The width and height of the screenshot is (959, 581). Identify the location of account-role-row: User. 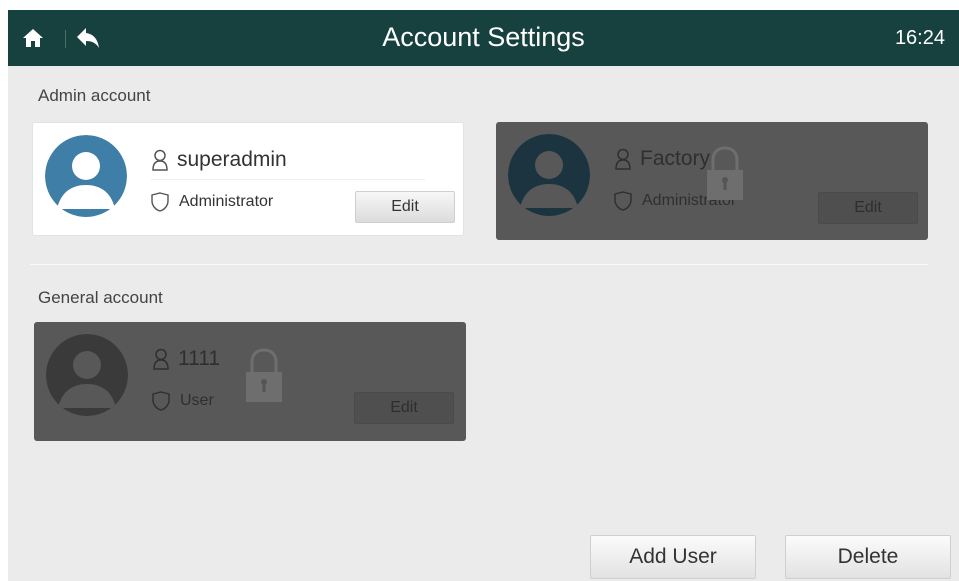
(183, 401).